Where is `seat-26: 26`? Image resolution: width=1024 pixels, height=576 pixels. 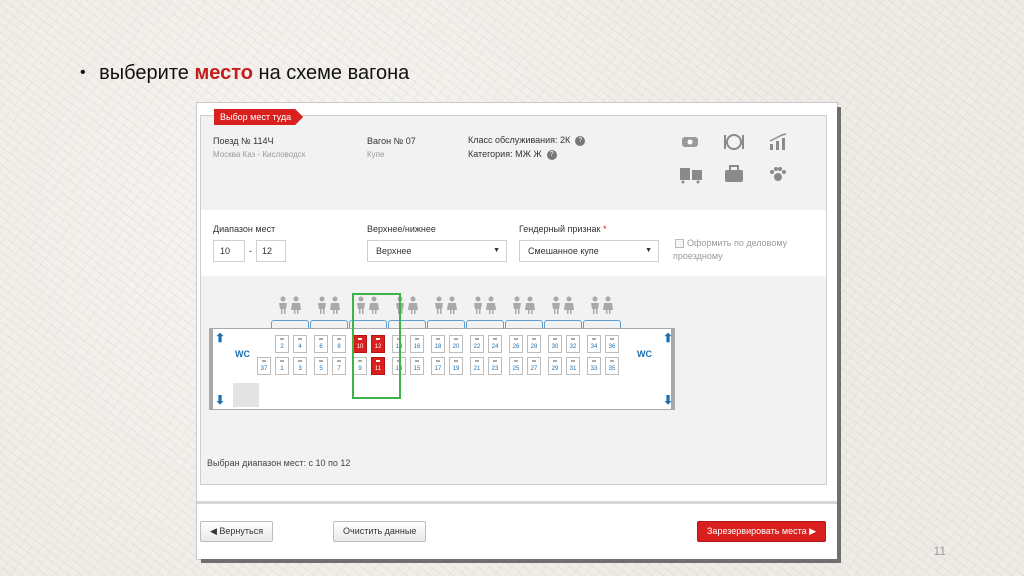
seat-26: 26 is located at coordinates (516, 344).